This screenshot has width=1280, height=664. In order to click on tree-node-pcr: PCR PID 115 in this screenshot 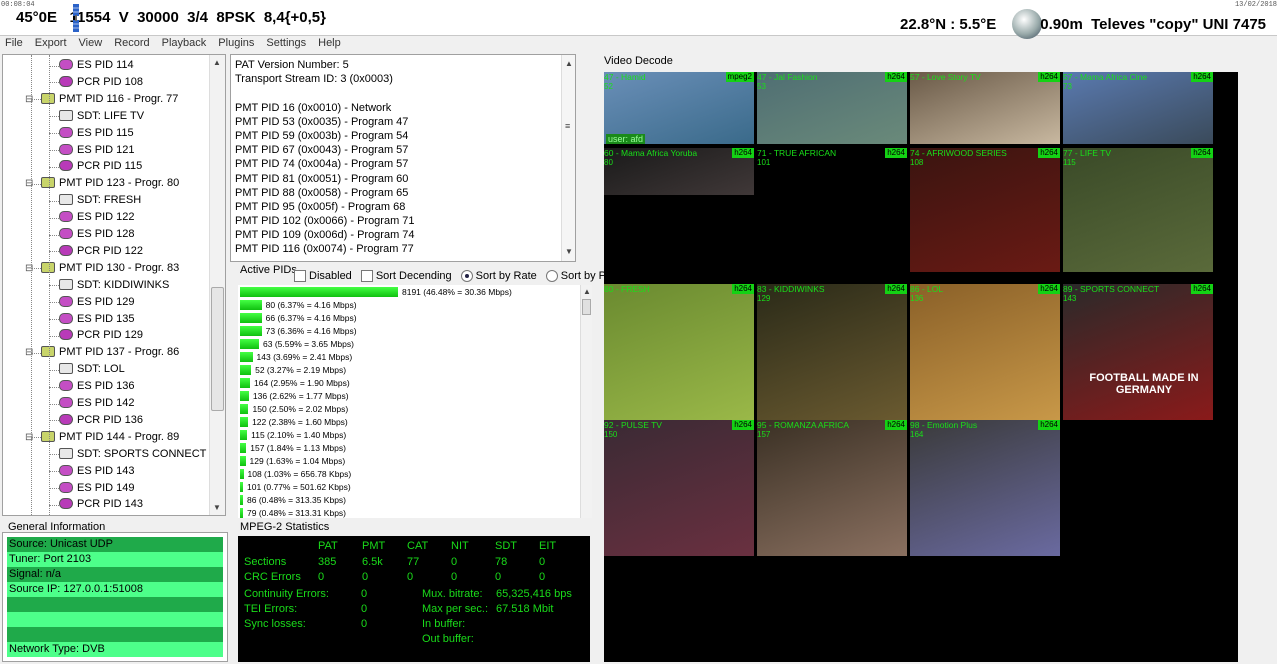, I will do `click(100, 166)`.